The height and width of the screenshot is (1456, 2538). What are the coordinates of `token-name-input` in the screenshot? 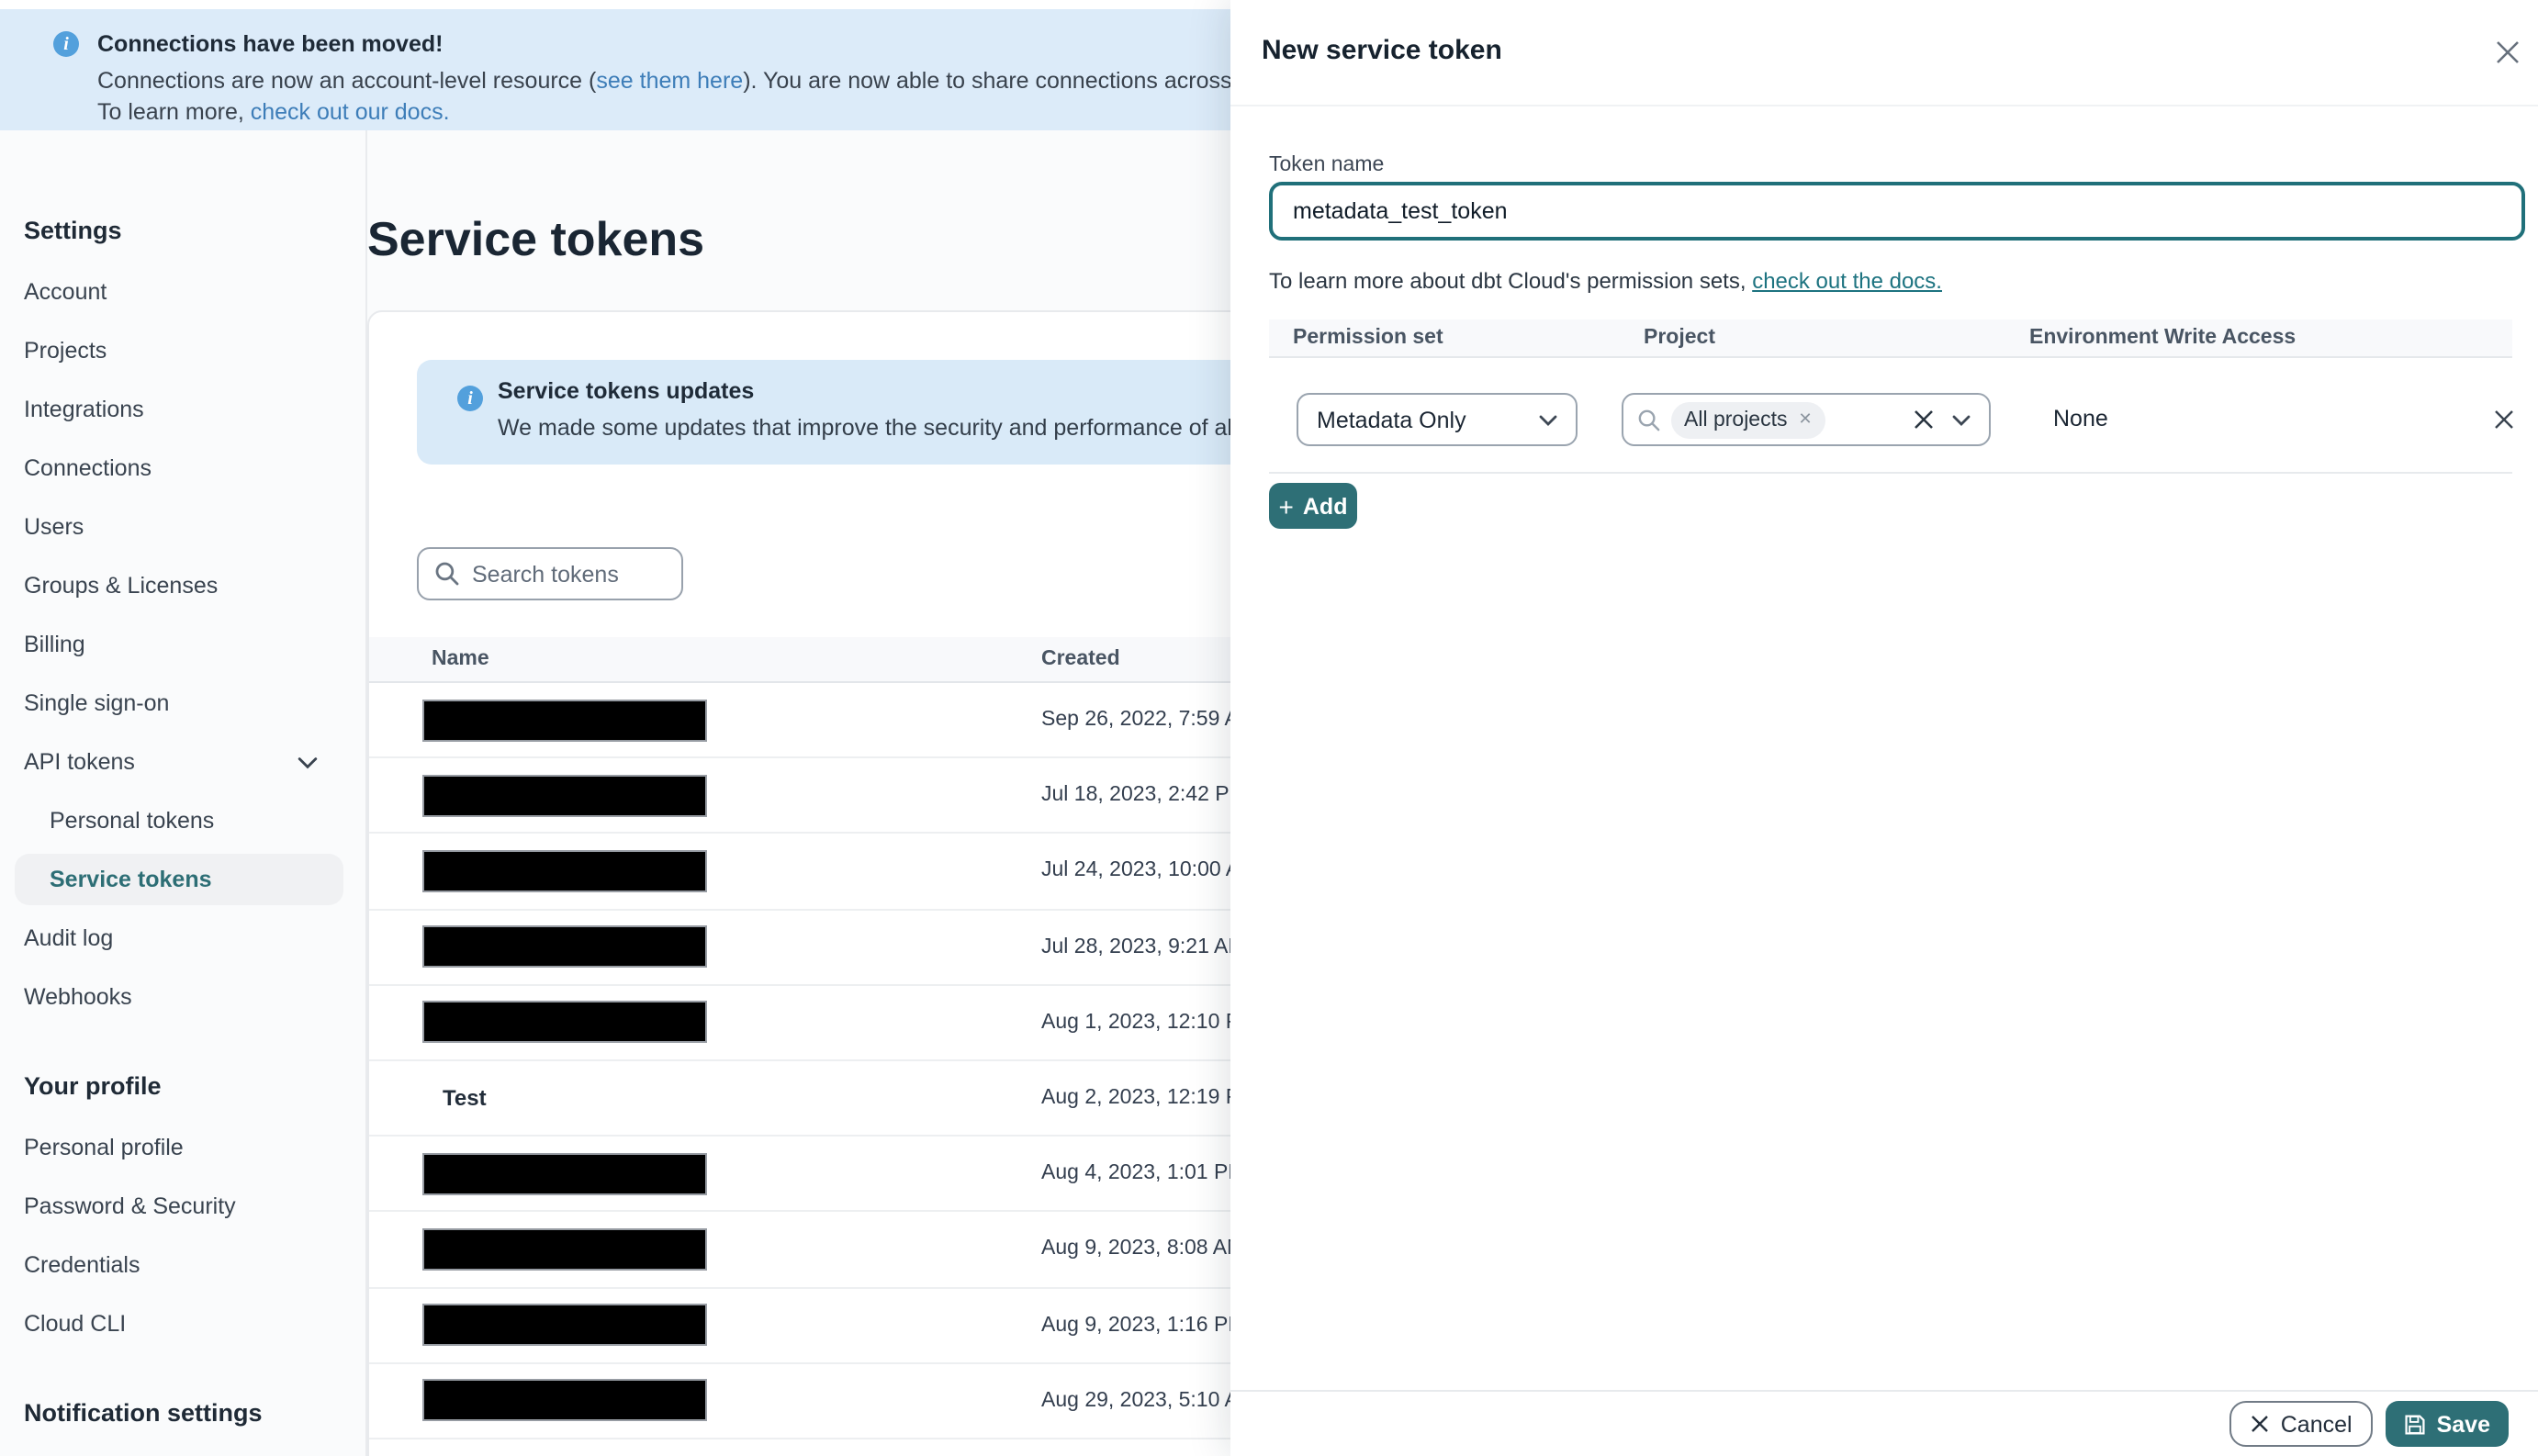 It's located at (1897, 211).